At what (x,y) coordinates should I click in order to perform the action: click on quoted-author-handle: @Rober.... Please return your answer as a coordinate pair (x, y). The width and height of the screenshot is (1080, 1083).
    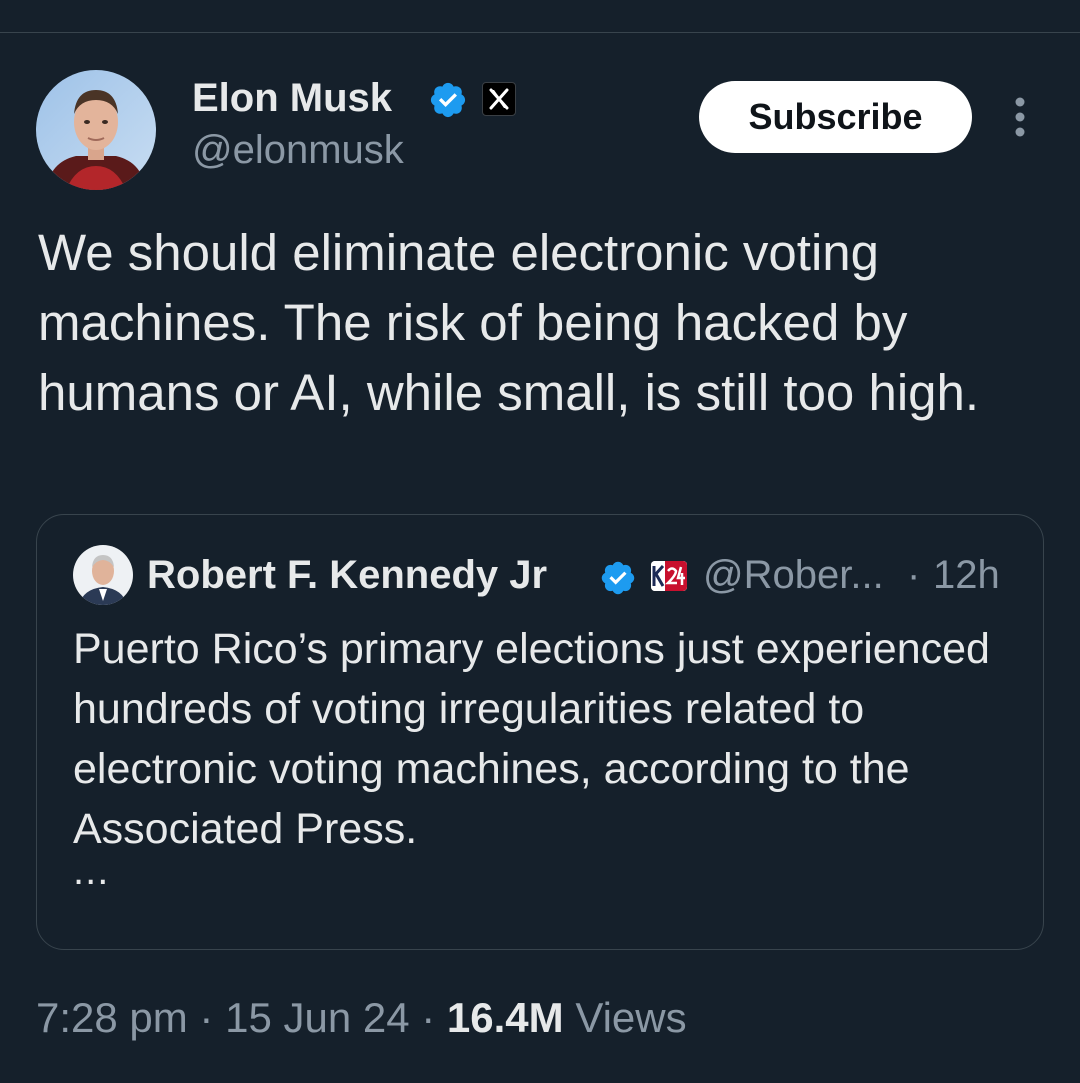
    Looking at the image, I should click on (793, 575).